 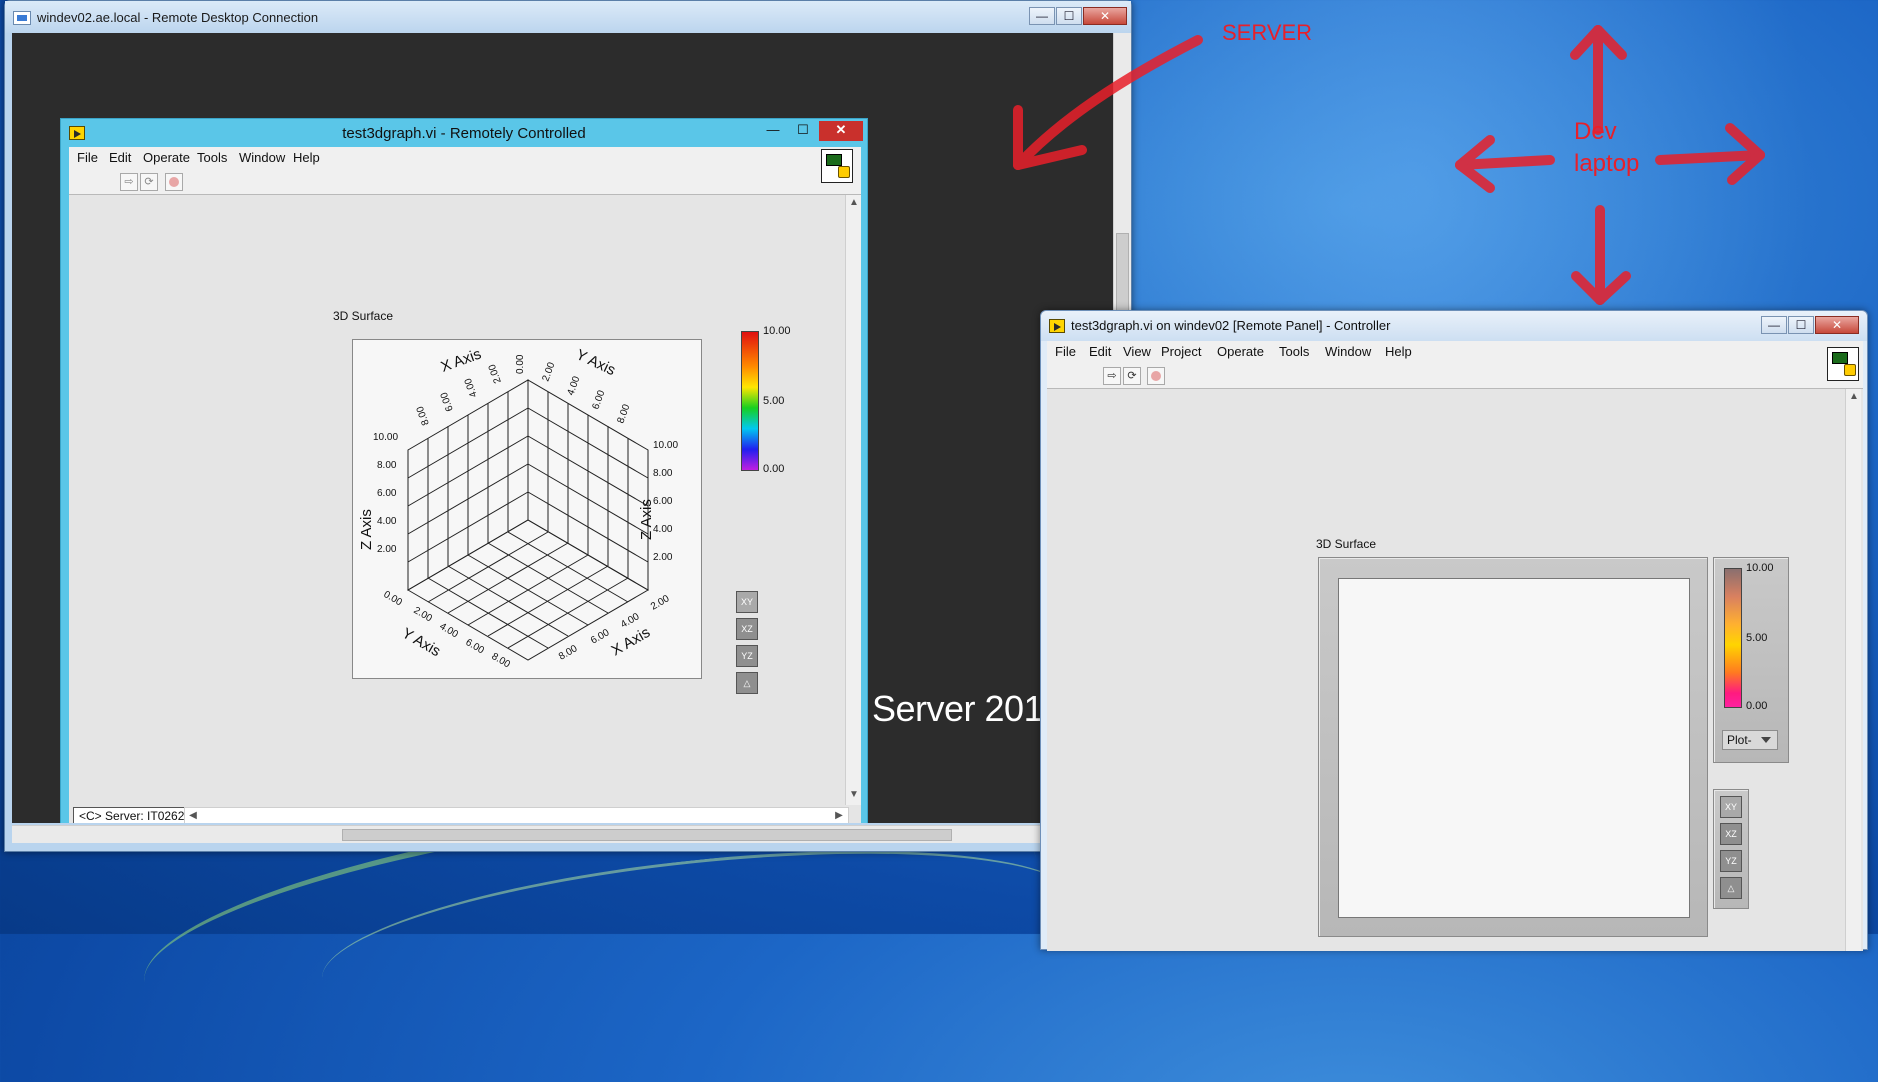 I want to click on controller-close-button: ✕, so click(x=1837, y=325).